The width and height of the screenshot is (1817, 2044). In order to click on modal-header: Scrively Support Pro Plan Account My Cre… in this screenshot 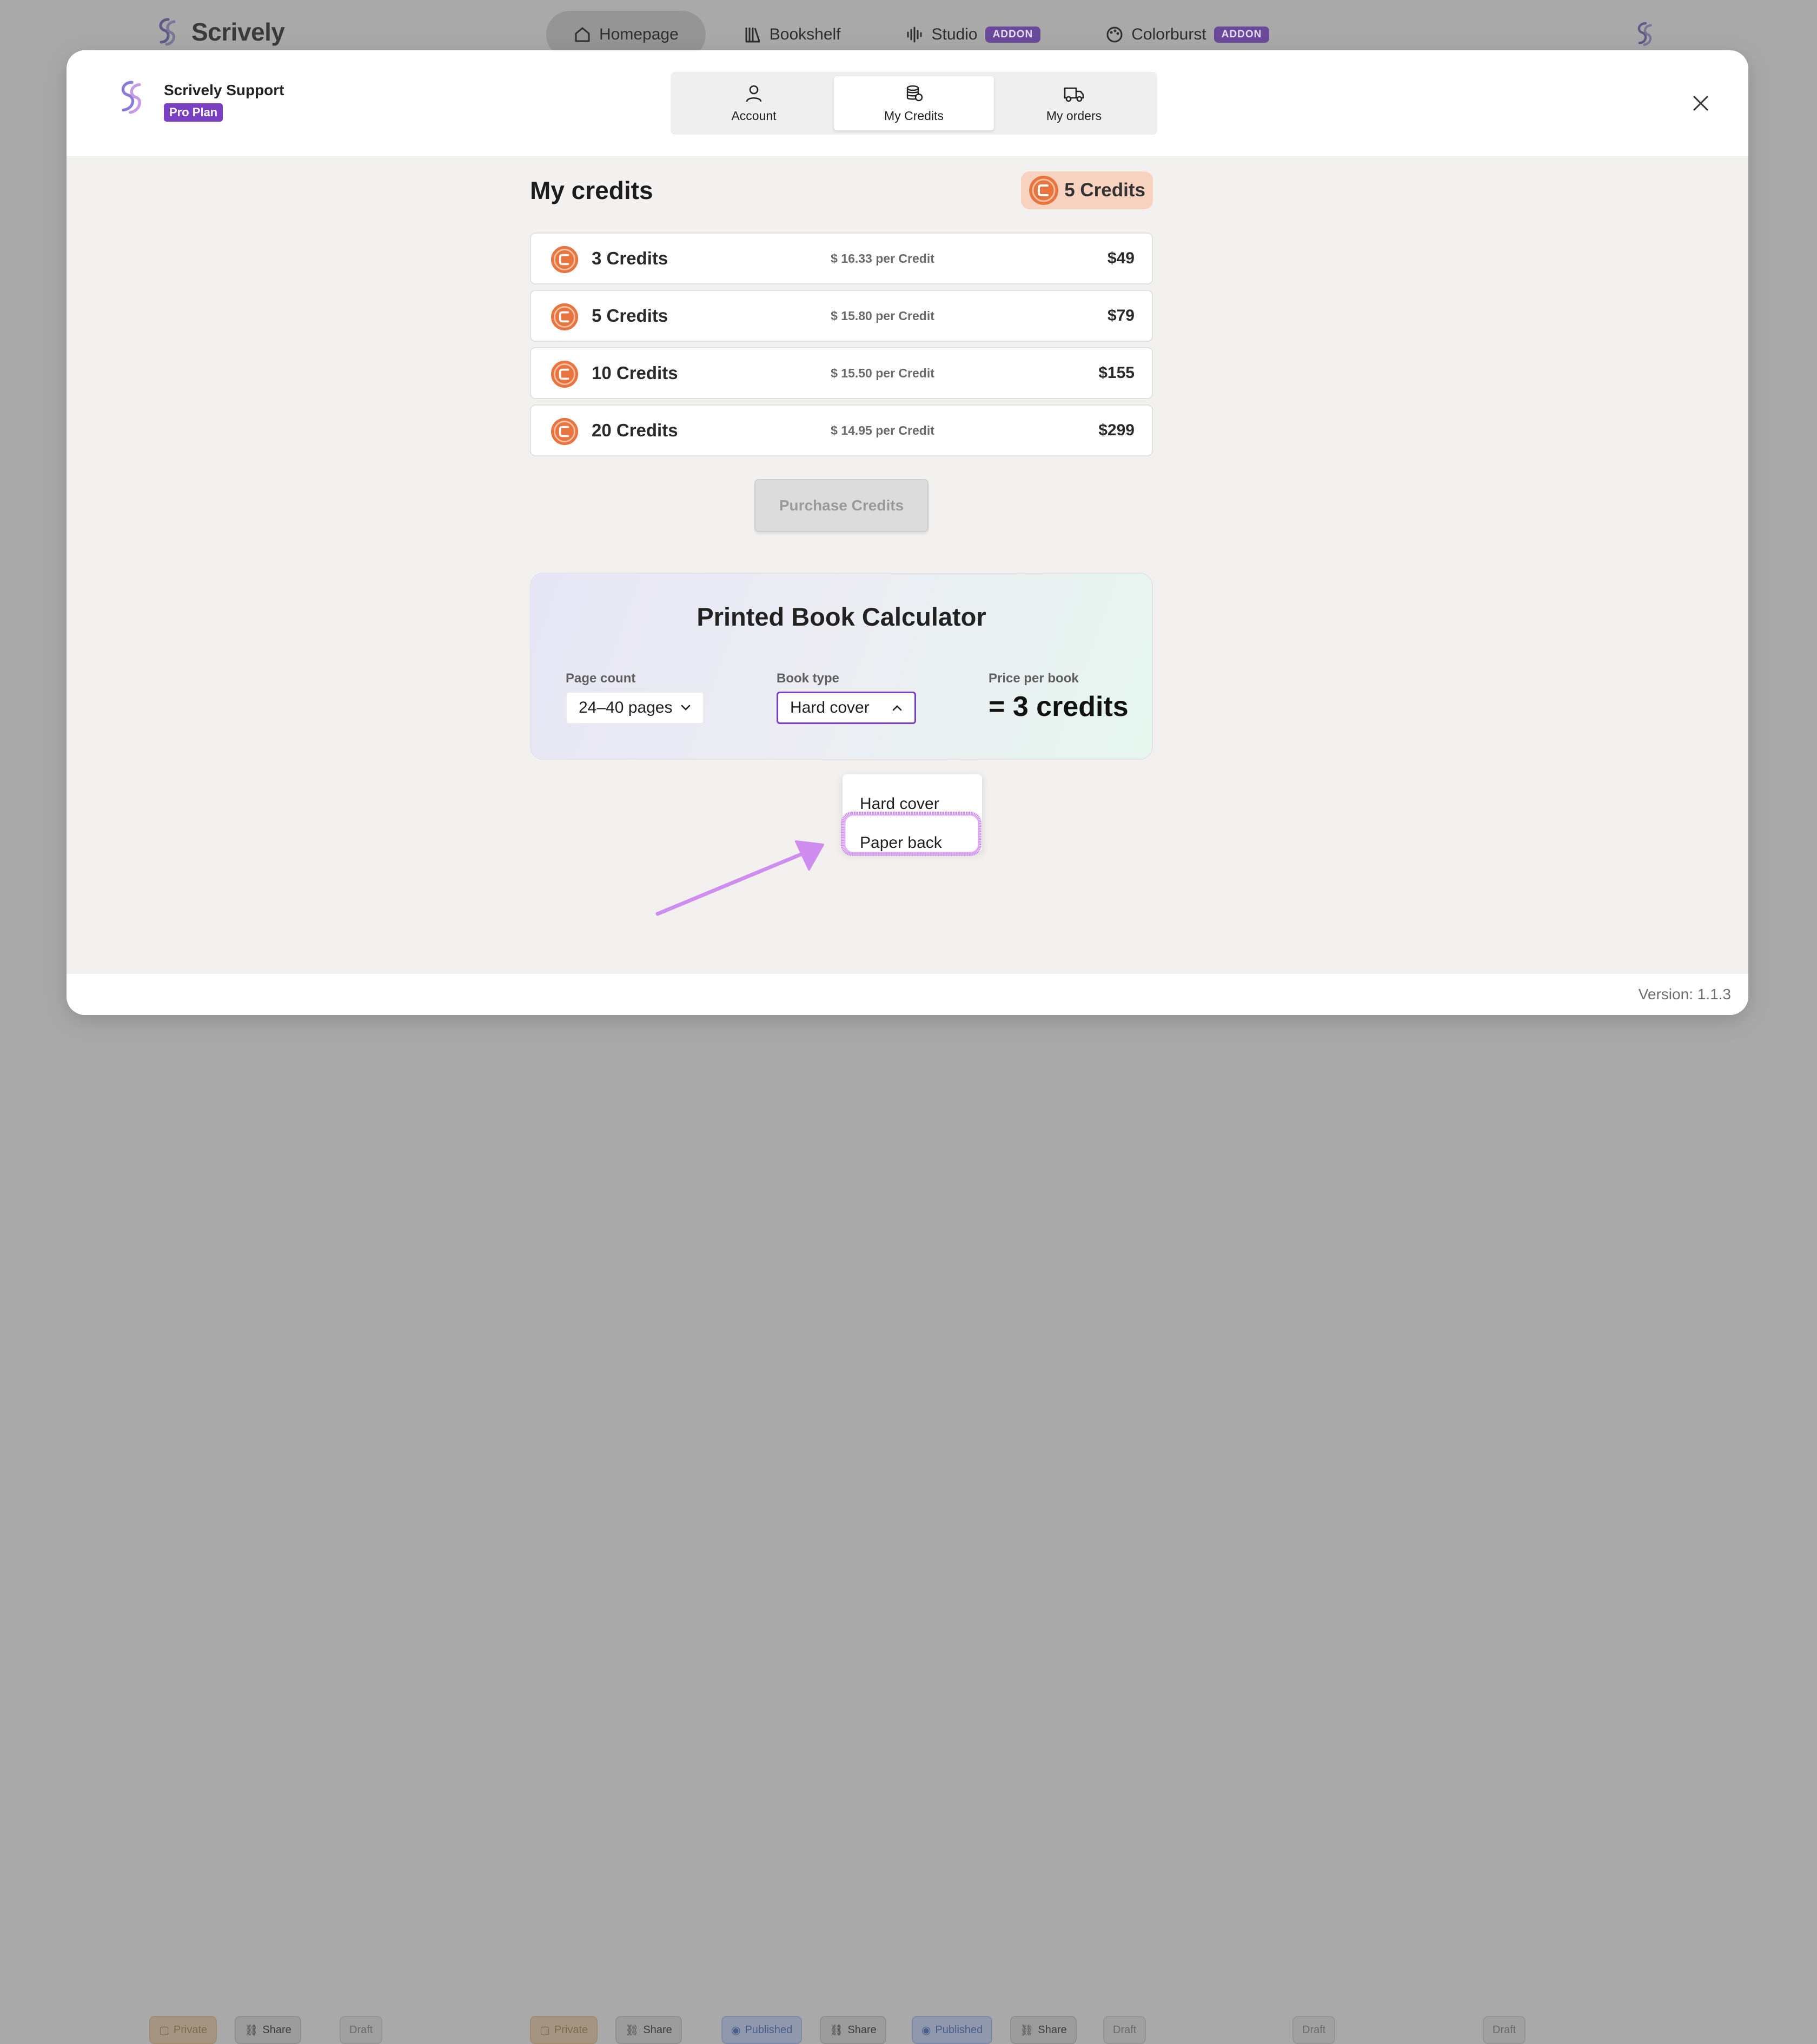, I will do `click(907, 103)`.